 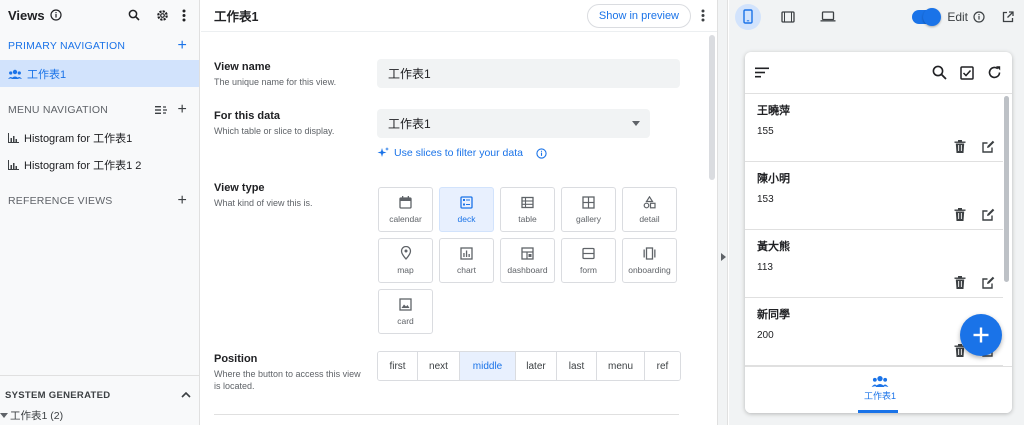 I want to click on view-type-label: table, so click(x=527, y=218).